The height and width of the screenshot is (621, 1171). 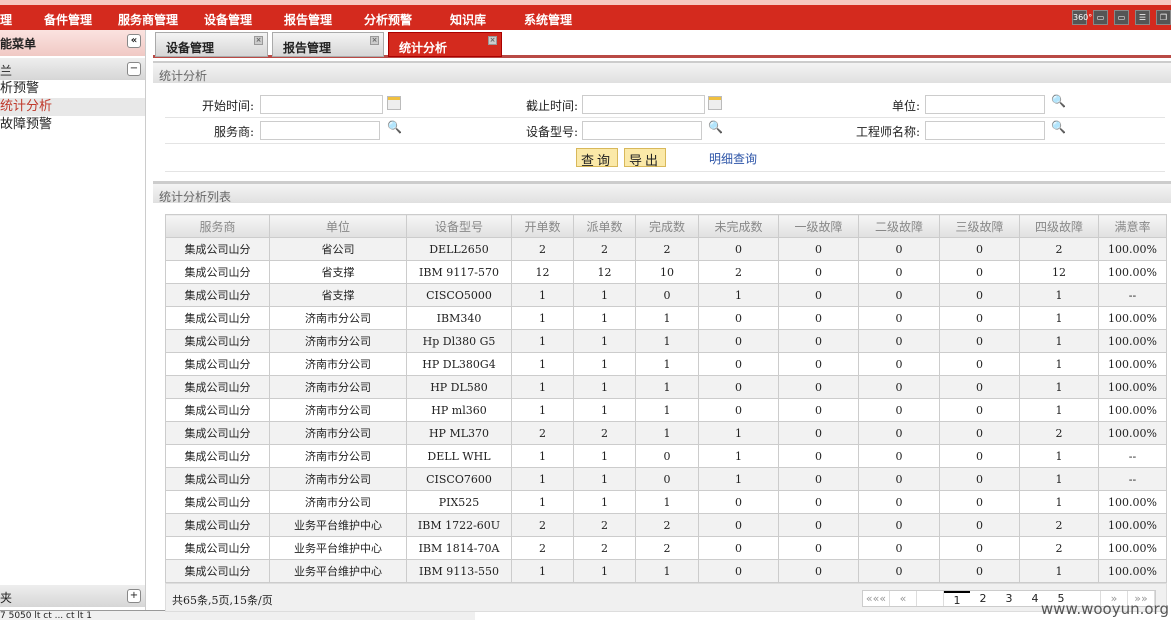 I want to click on column-header: 一级故障, so click(x=818, y=226).